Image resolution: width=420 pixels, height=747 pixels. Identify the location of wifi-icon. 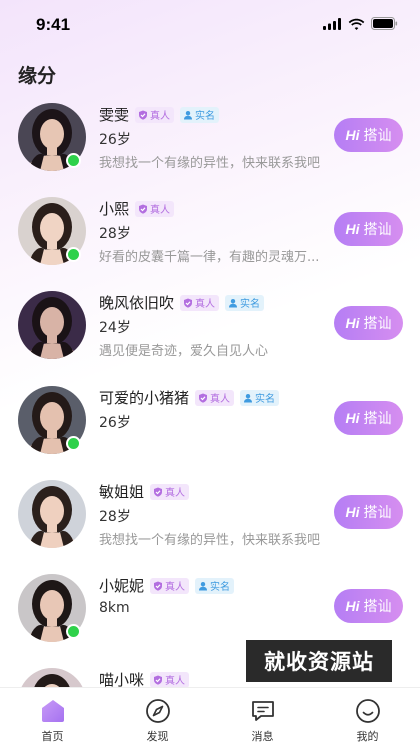
(356, 24).